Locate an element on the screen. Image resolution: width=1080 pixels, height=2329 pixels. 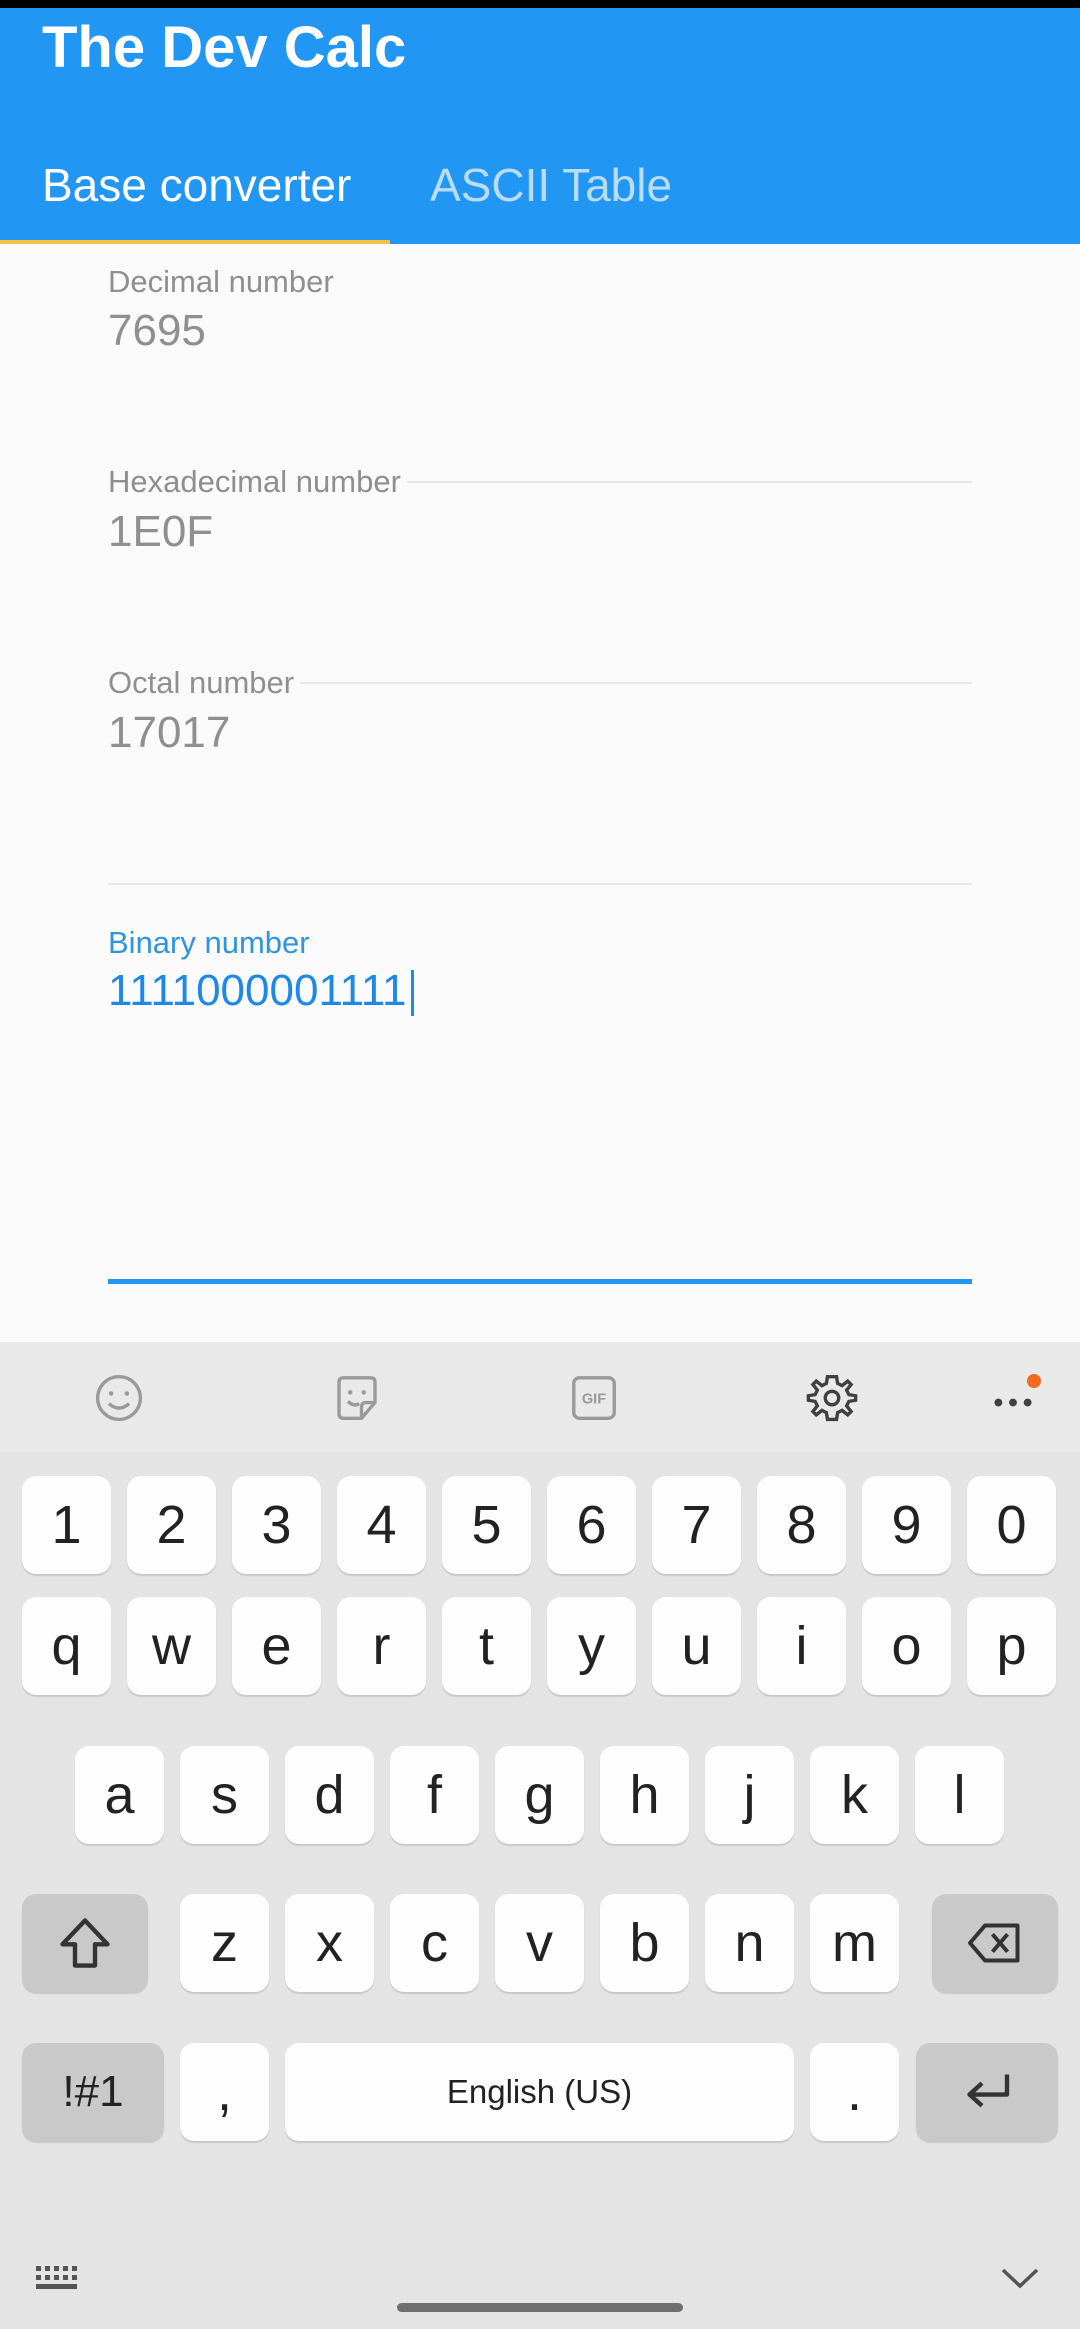
key-h: h is located at coordinates (644, 1795).